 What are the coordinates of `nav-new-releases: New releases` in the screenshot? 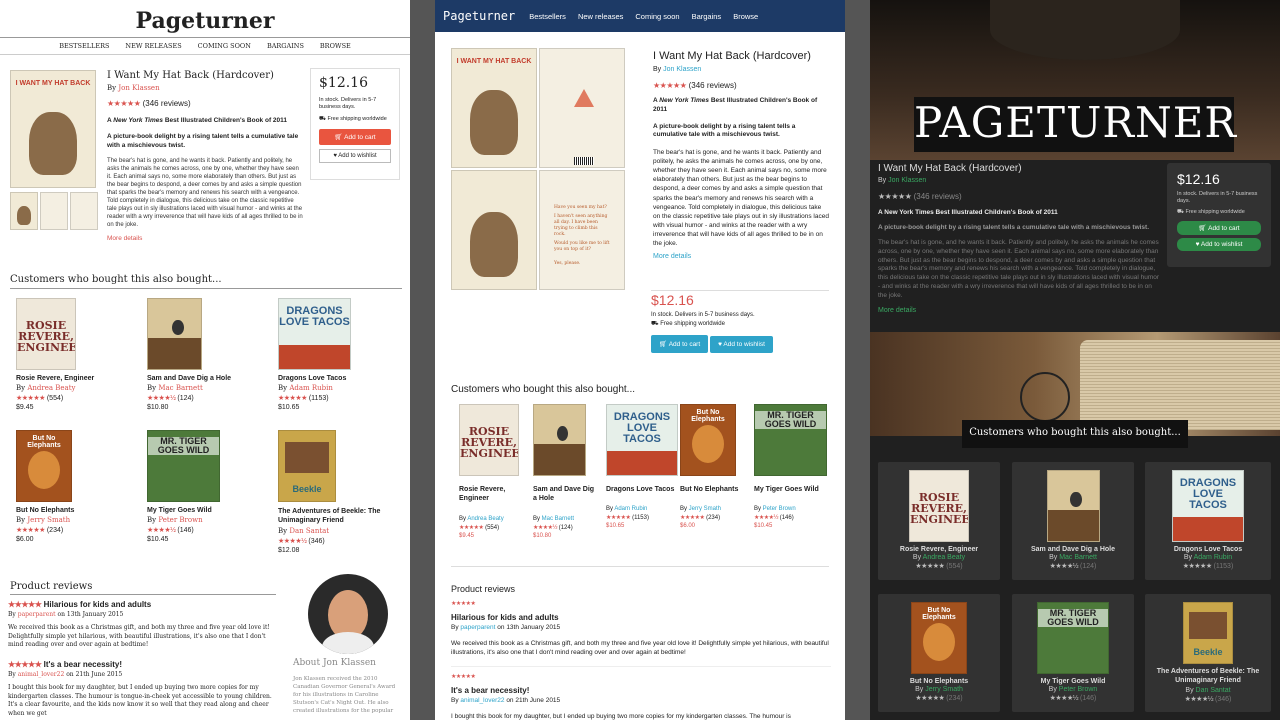 It's located at (600, 16).